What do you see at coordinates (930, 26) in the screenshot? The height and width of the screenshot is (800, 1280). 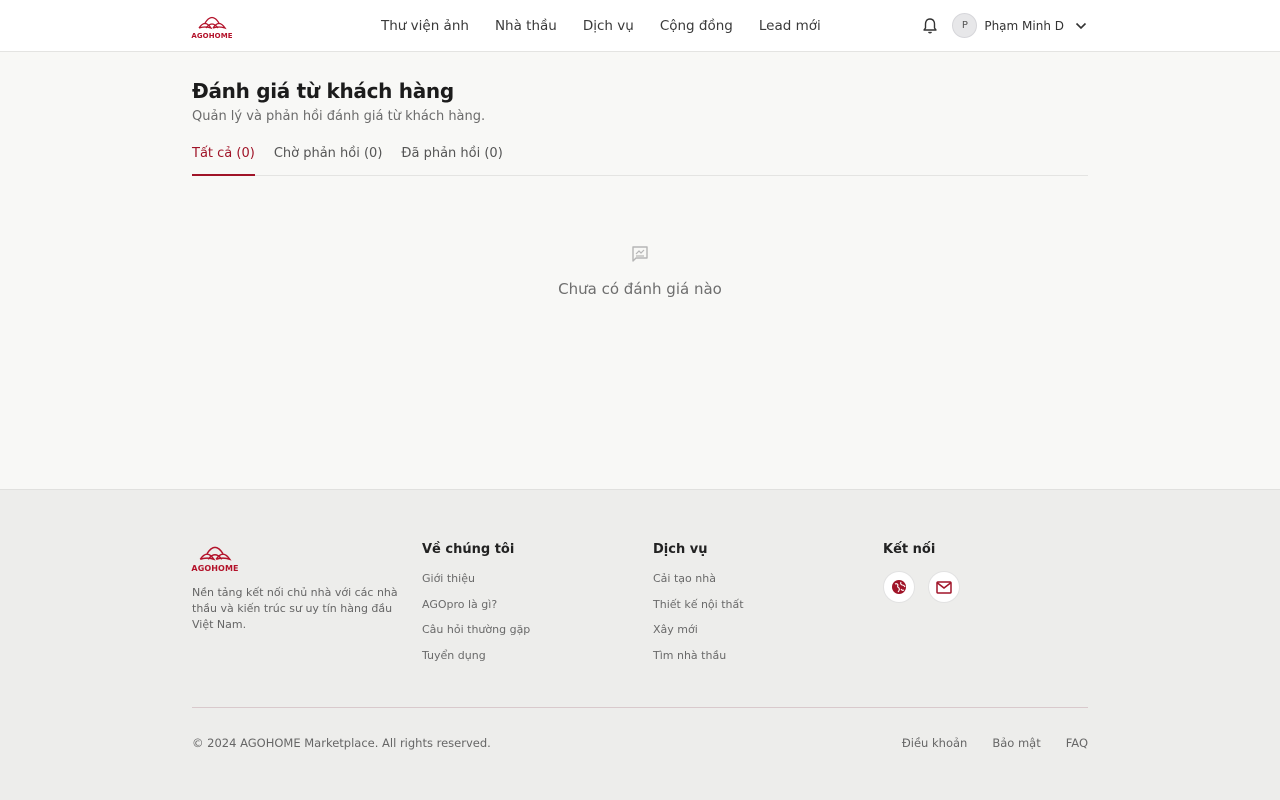 I see `bell-icon` at bounding box center [930, 26].